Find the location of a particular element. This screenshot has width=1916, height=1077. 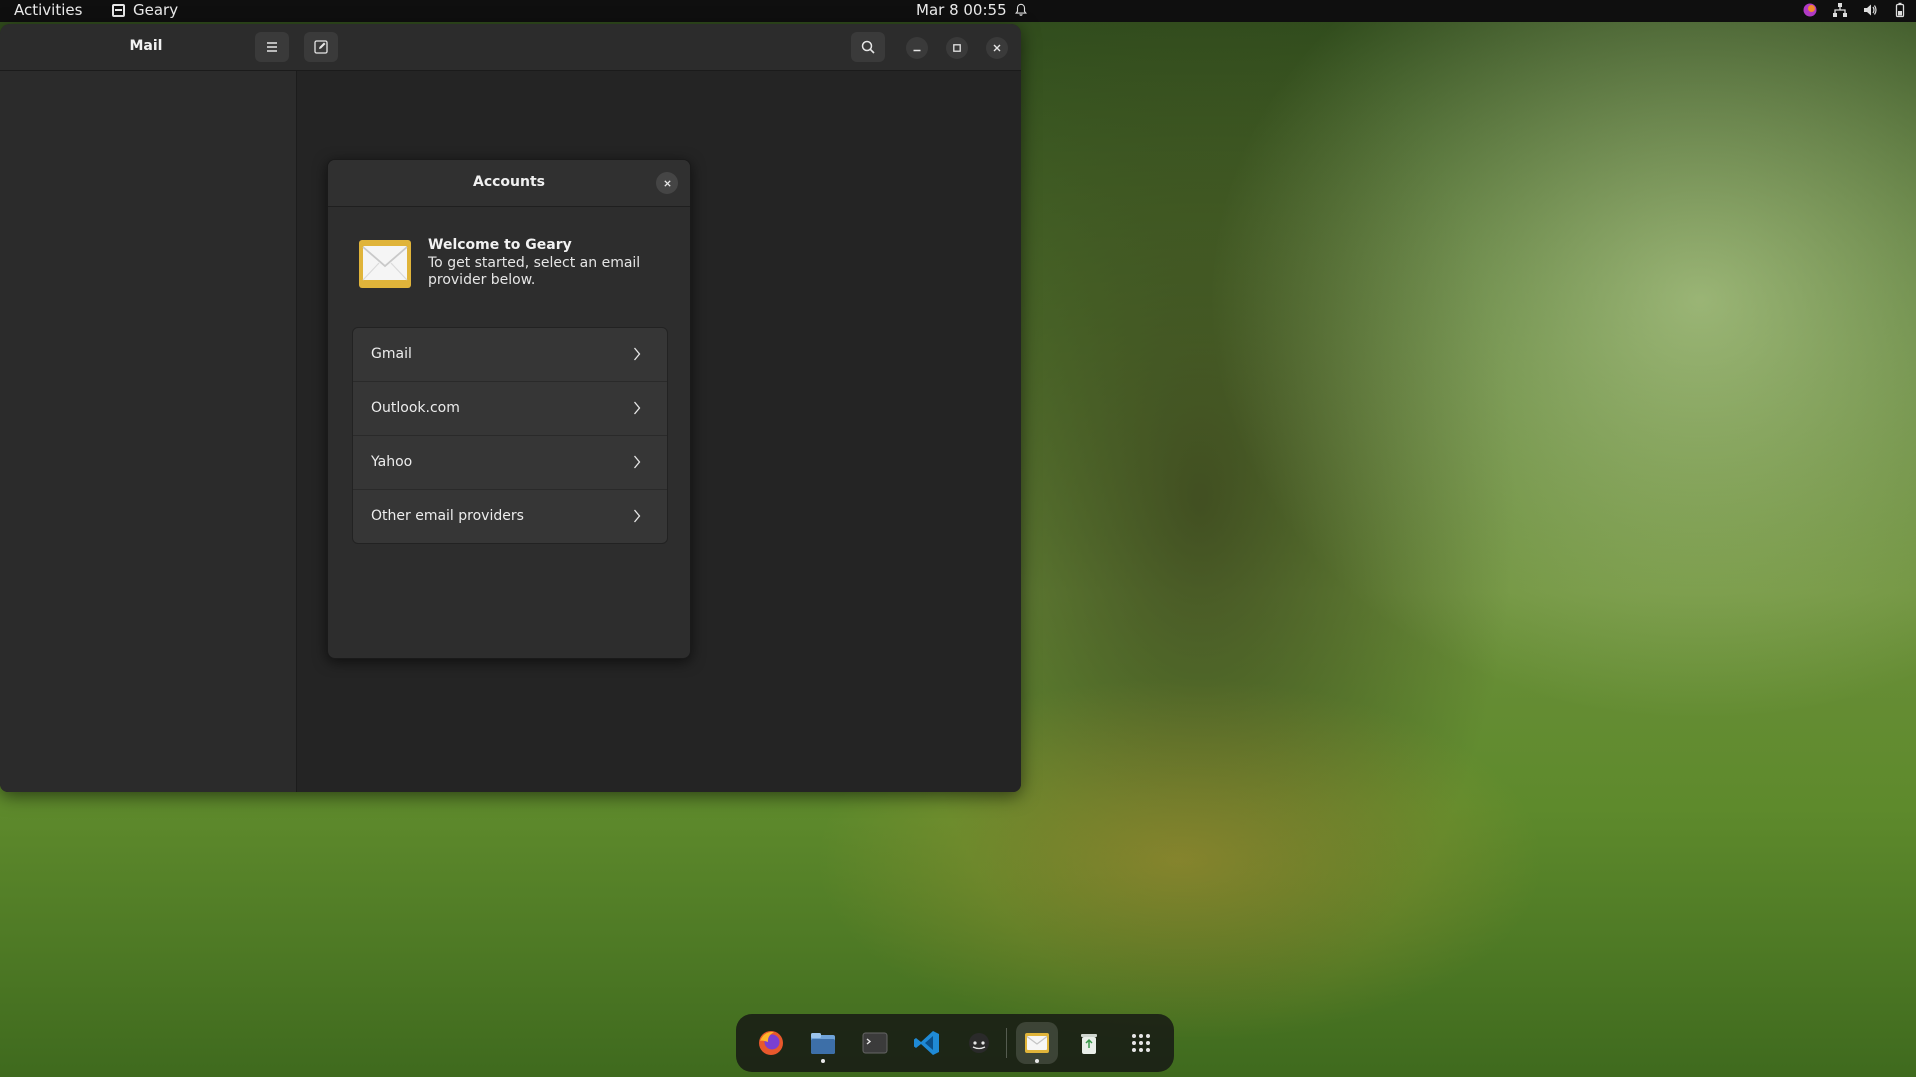

provider-label: Outlook.com is located at coordinates (415, 408).